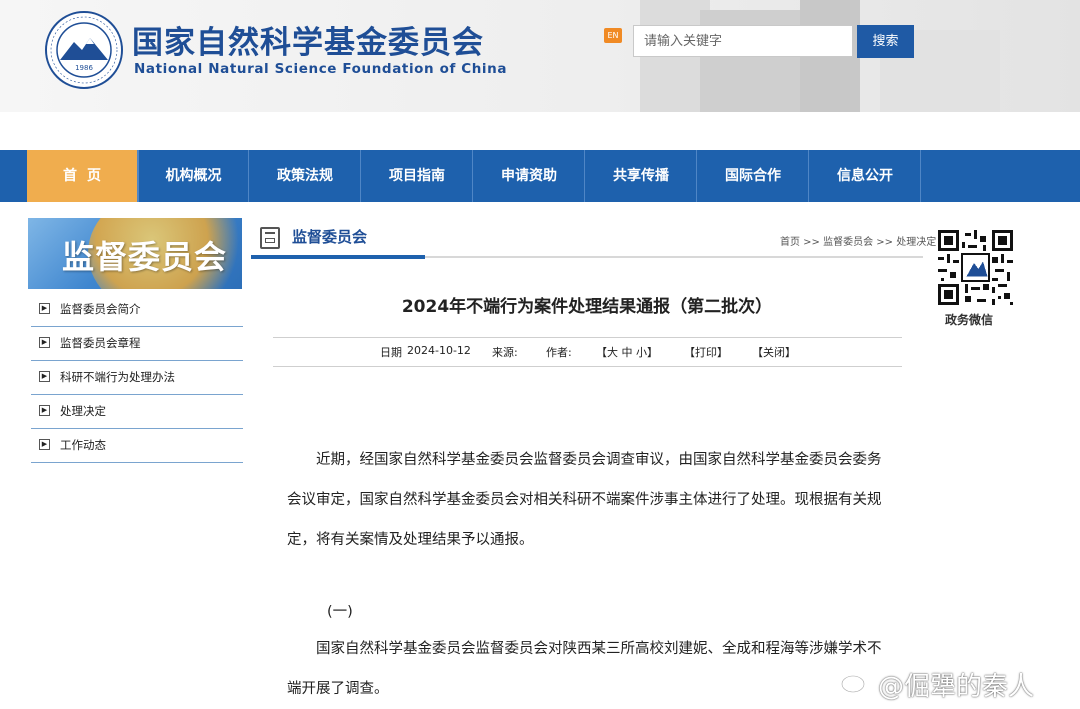 The width and height of the screenshot is (1080, 709). Describe the element at coordinates (100, 309) in the screenshot. I see `sidebar-item-label: 监督委员会简介` at that location.